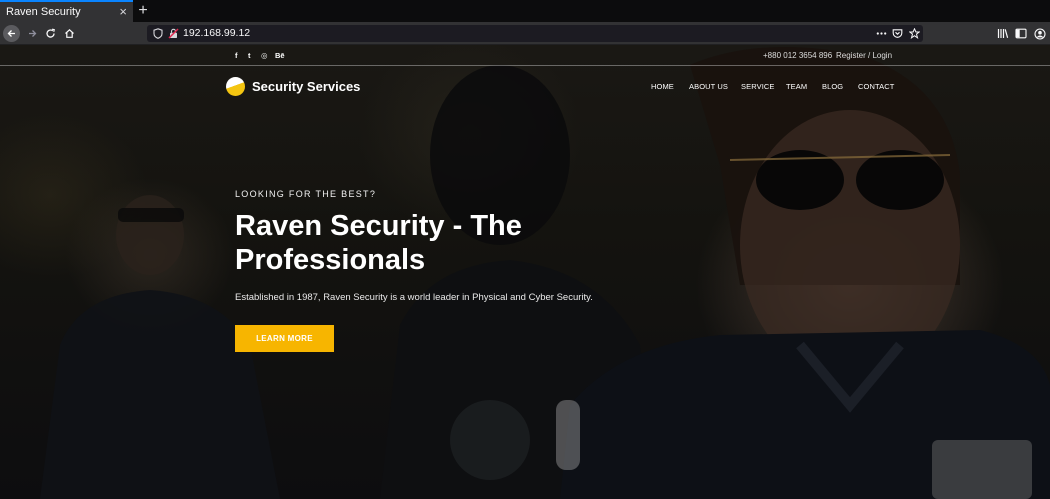  What do you see at coordinates (832, 86) in the screenshot?
I see `nav-blog: BLOG` at bounding box center [832, 86].